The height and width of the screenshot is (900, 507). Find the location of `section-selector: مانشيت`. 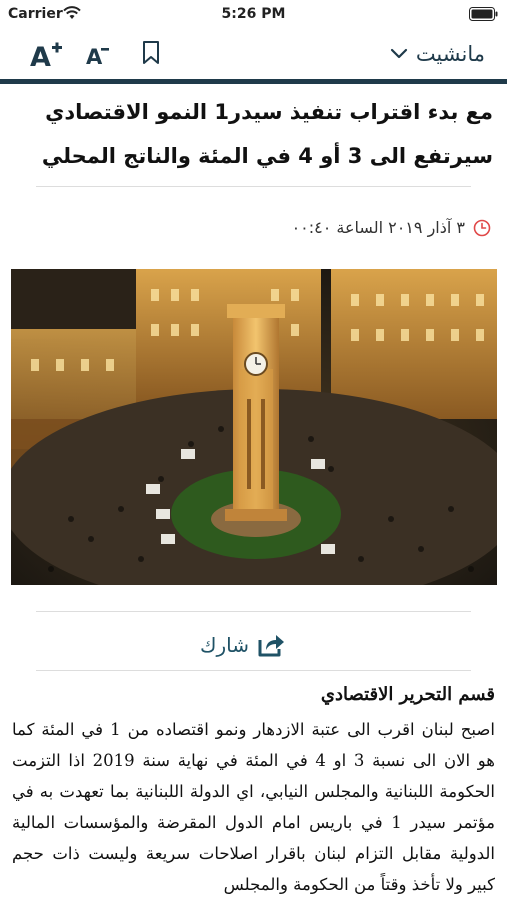

section-selector: مانشيت is located at coordinates (437, 54).